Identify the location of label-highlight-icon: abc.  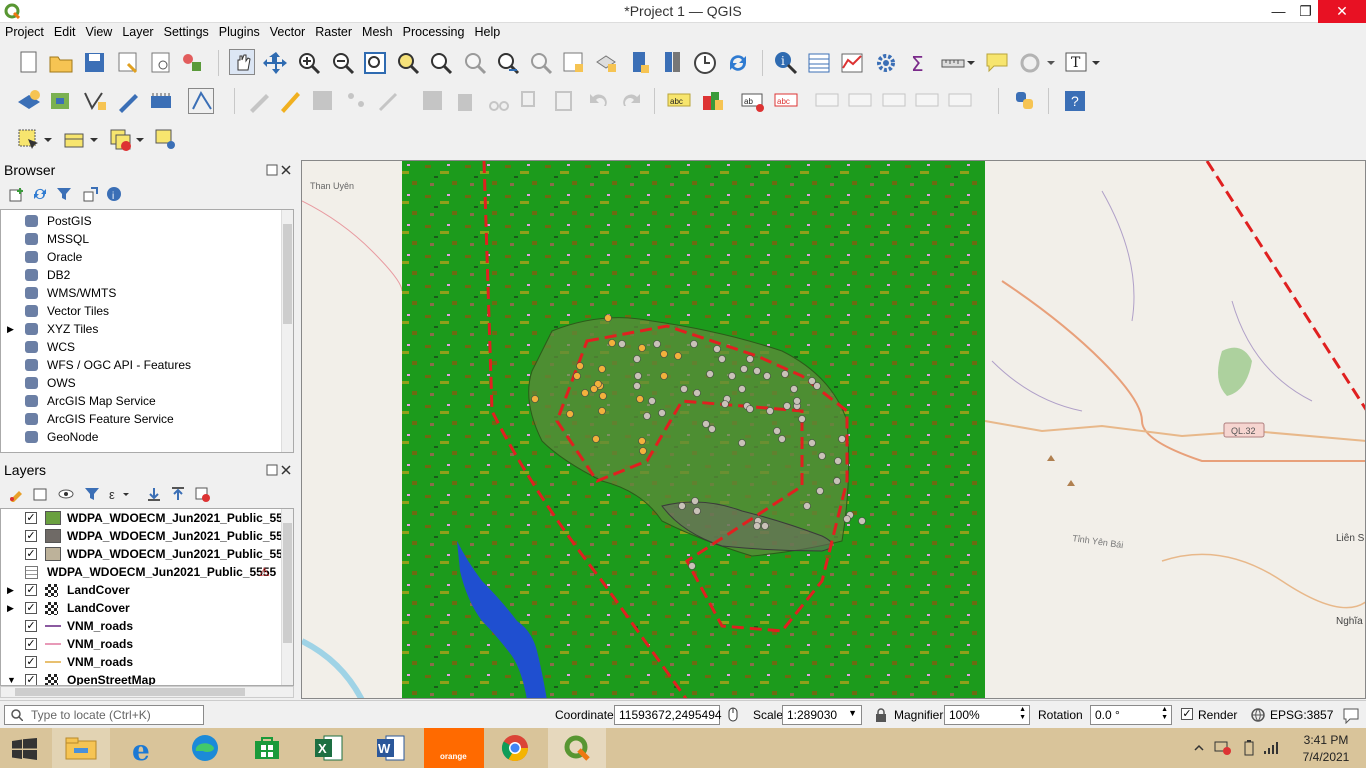
(786, 101).